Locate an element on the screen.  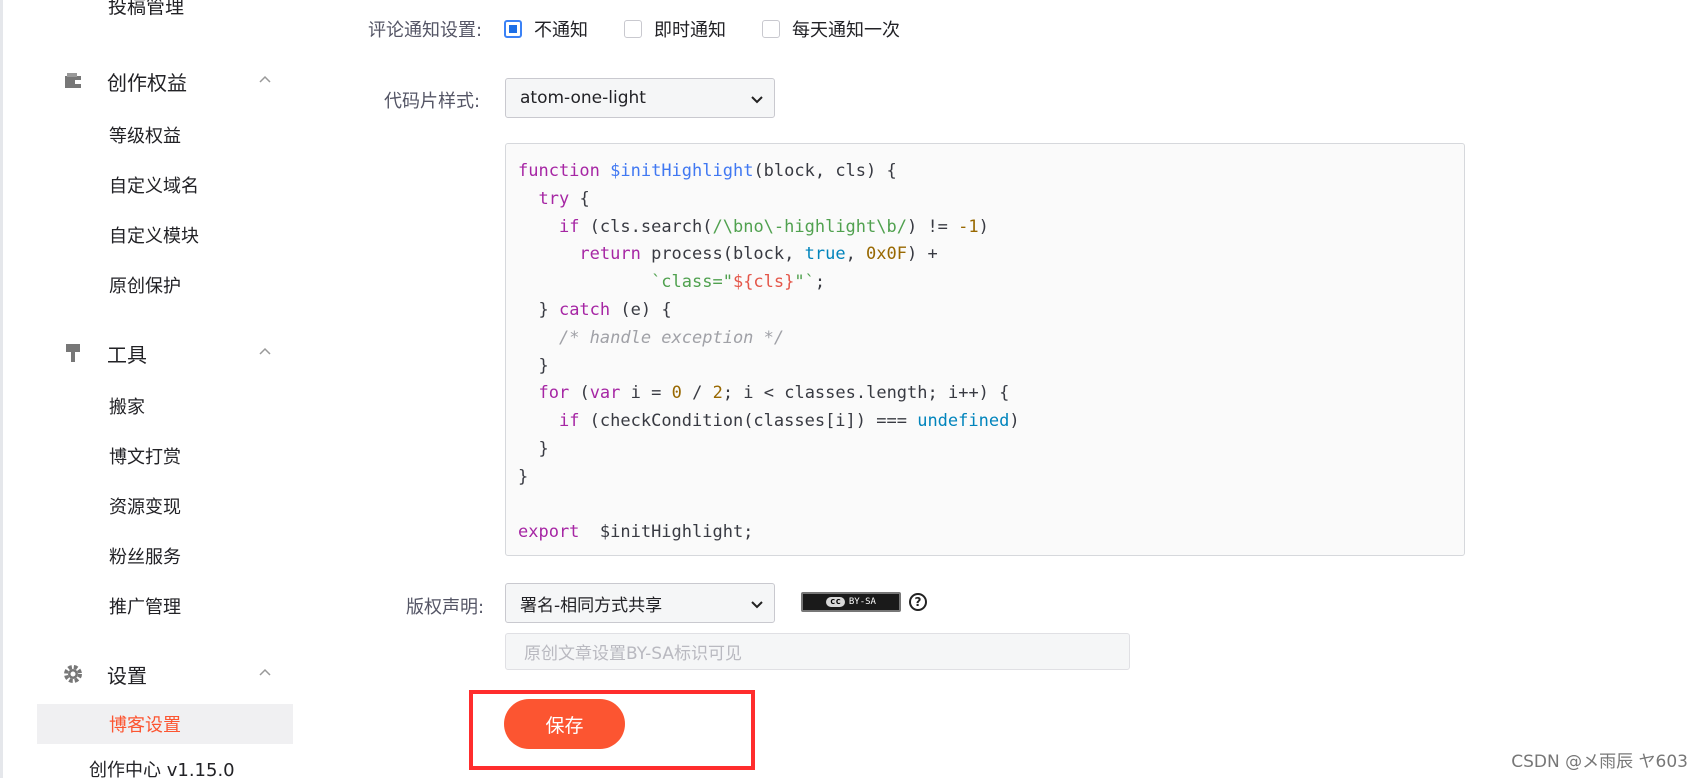
copyright-note-field: 原创文章设置BY-SA标识可见 is located at coordinates (817, 651).